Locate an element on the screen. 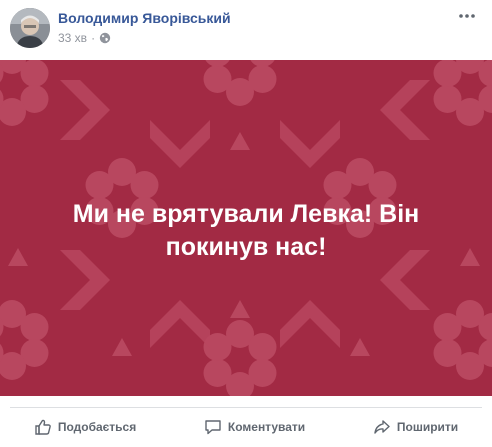  banner-text: Ми не врятували Левка! Він покинув нас! is located at coordinates (246, 230).